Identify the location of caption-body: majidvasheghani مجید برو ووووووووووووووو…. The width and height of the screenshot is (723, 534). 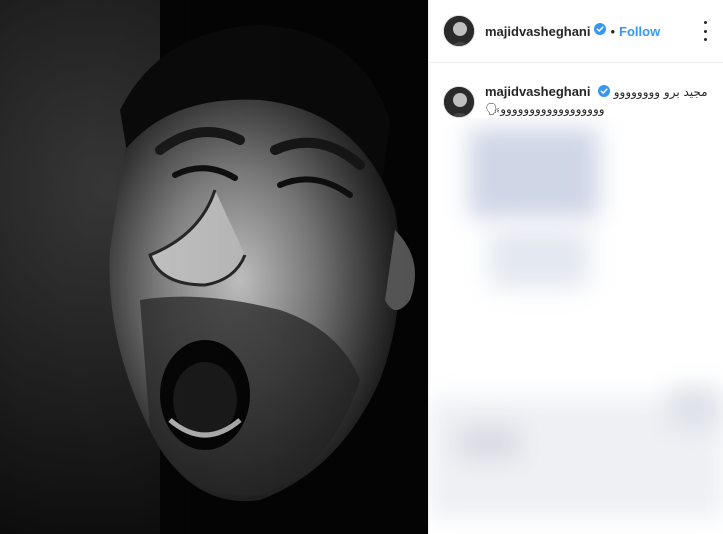
(598, 101).